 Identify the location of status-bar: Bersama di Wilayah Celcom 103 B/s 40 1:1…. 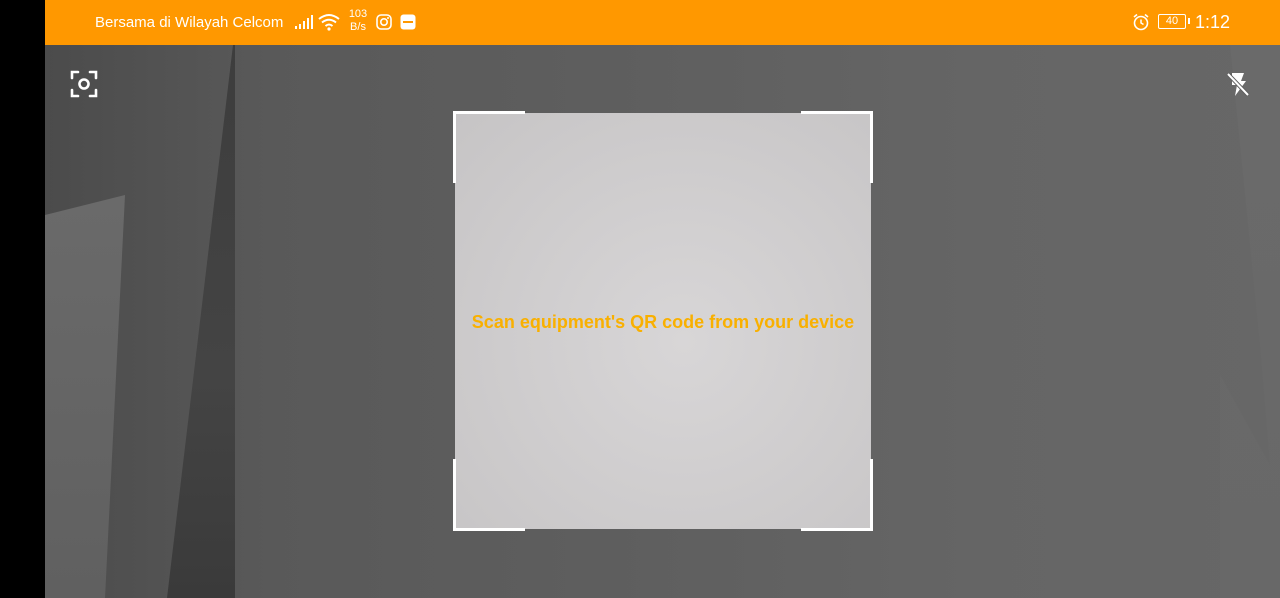
(662, 22).